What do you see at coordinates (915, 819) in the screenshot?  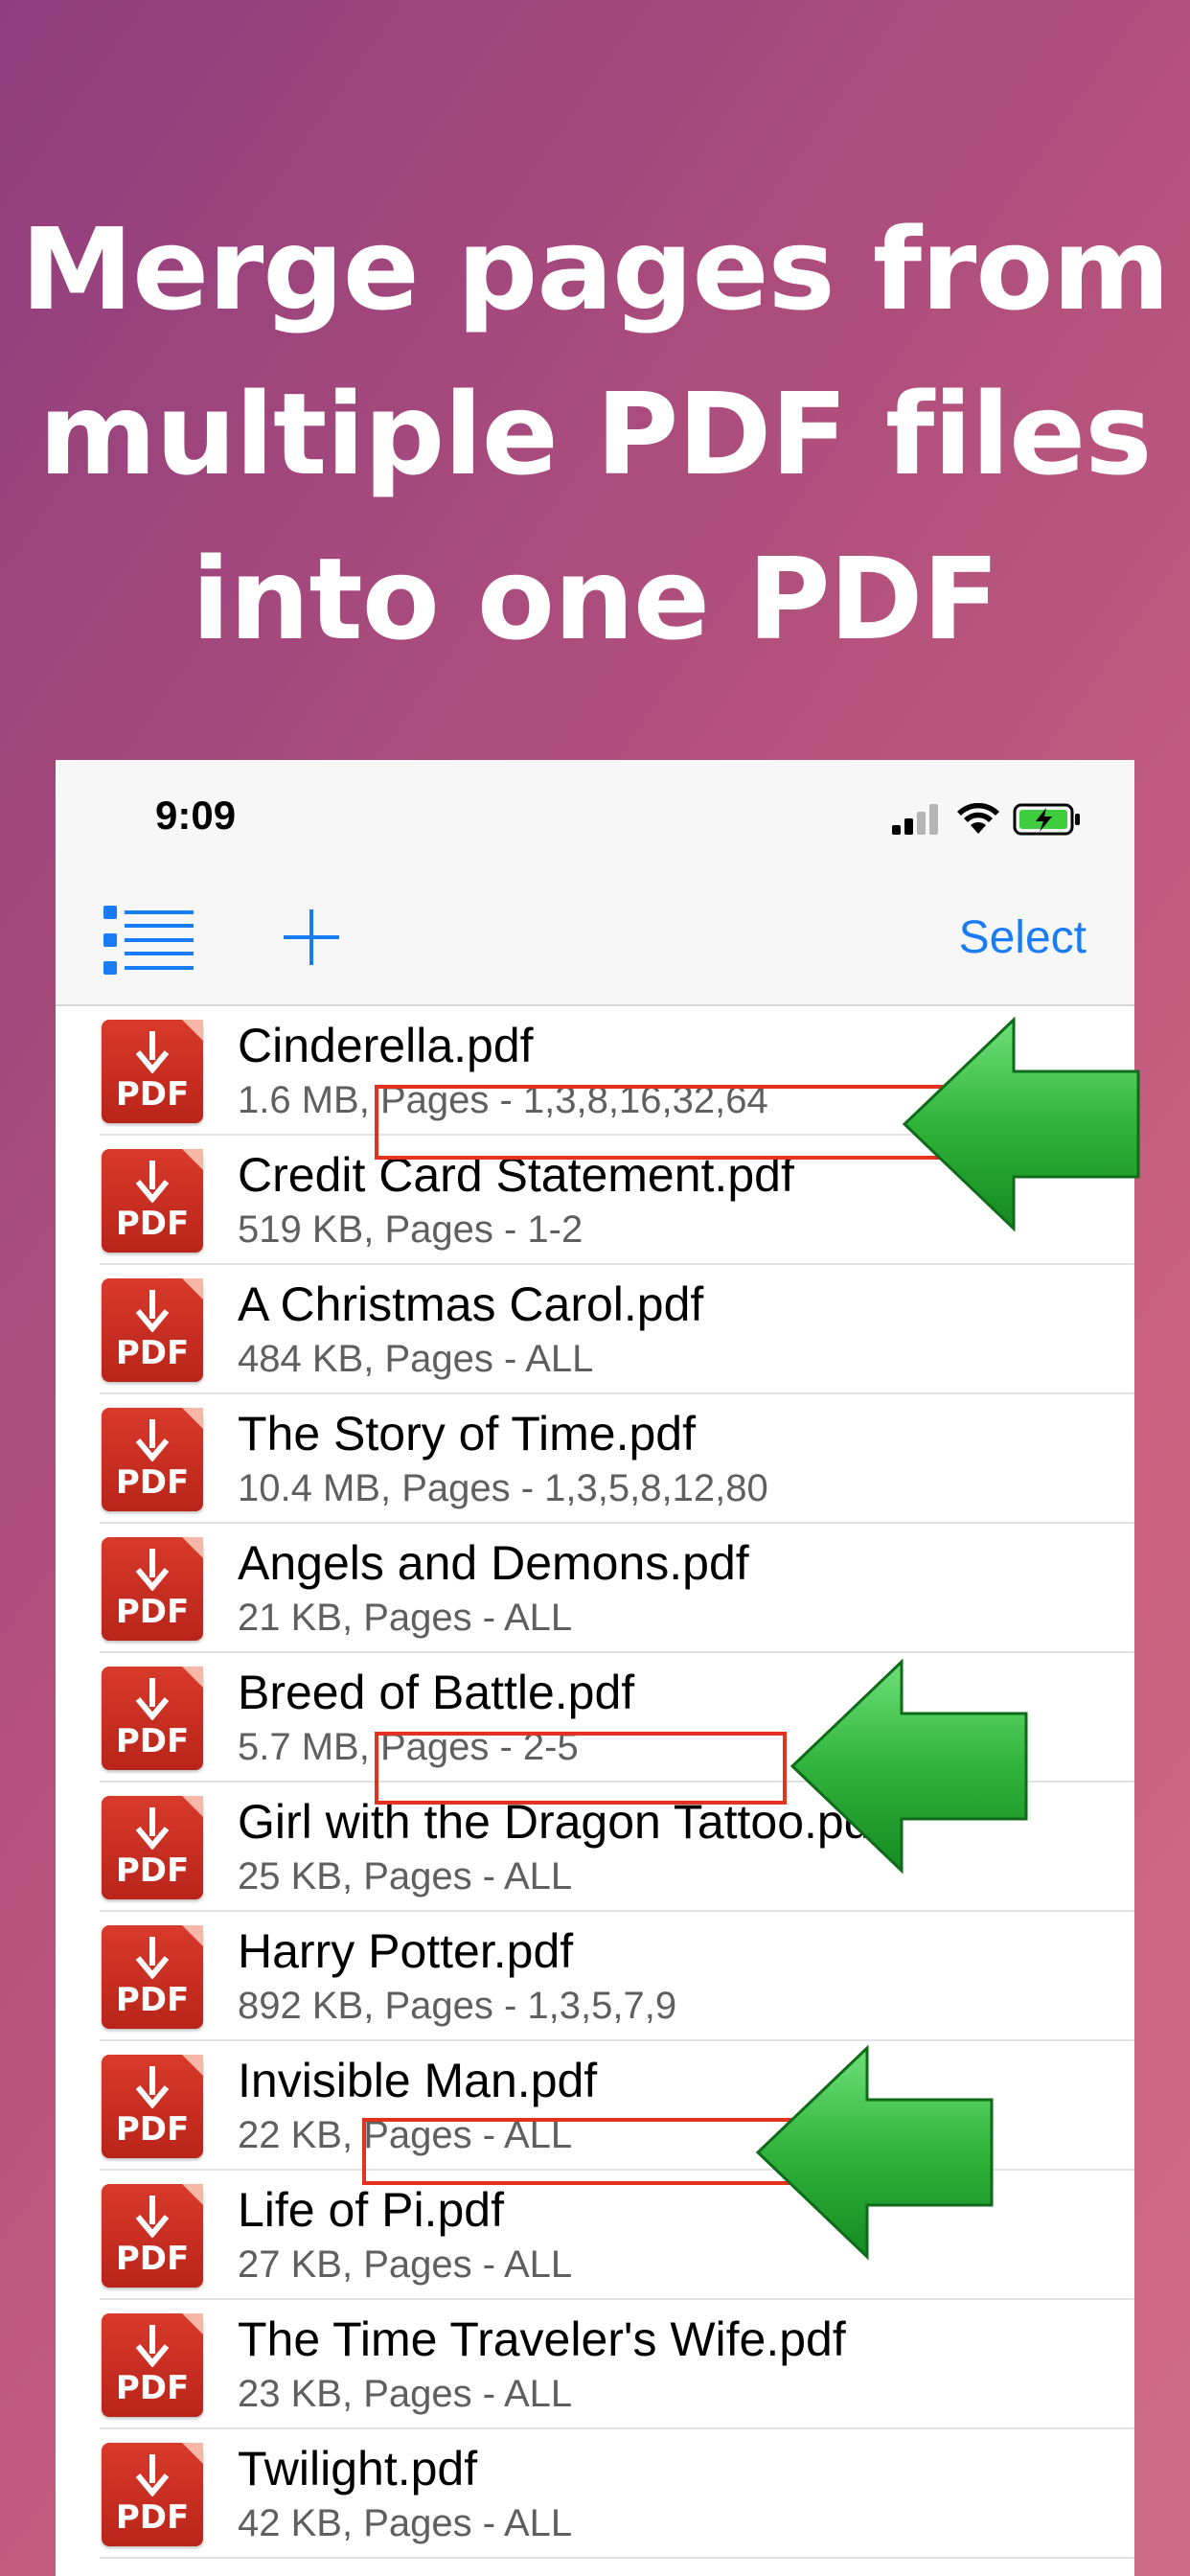 I see `cellular-signal-icon` at bounding box center [915, 819].